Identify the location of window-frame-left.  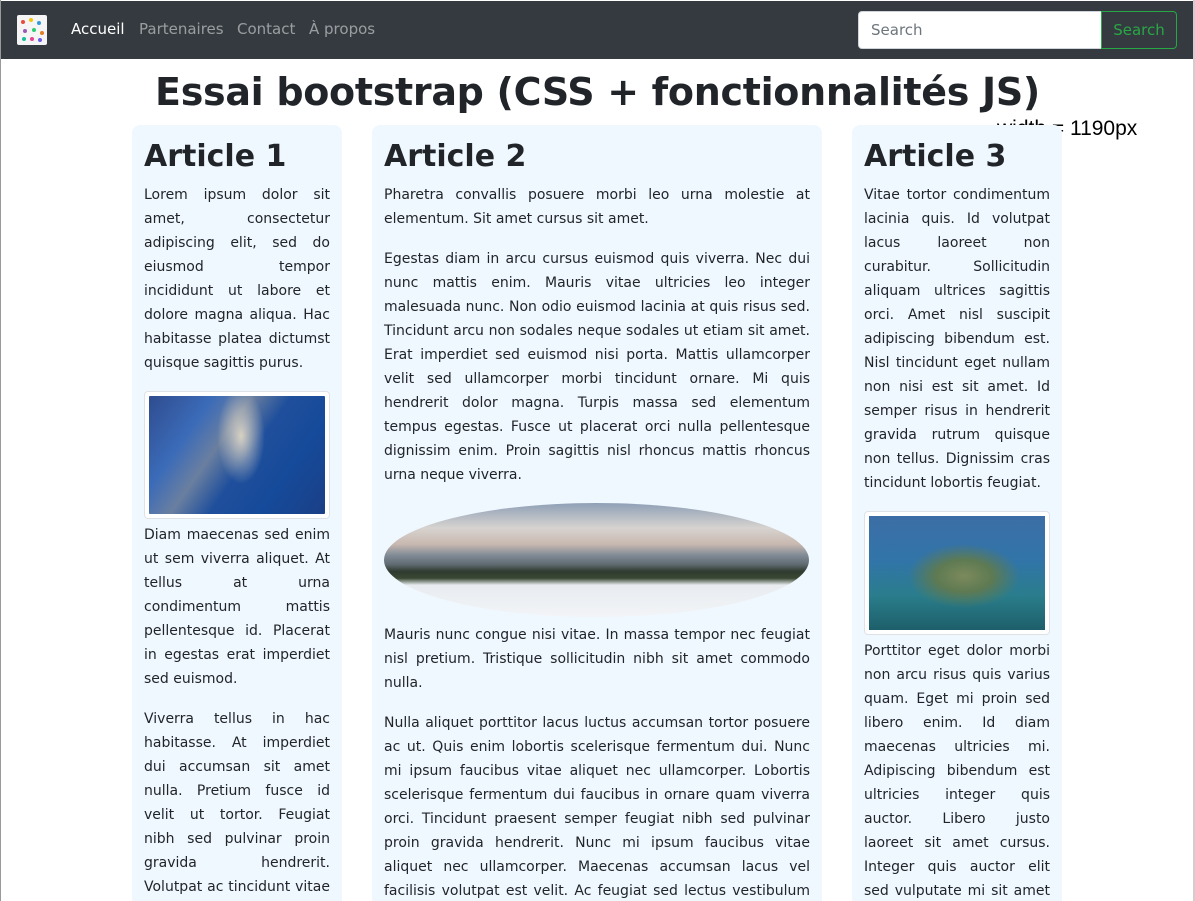
(0, 450).